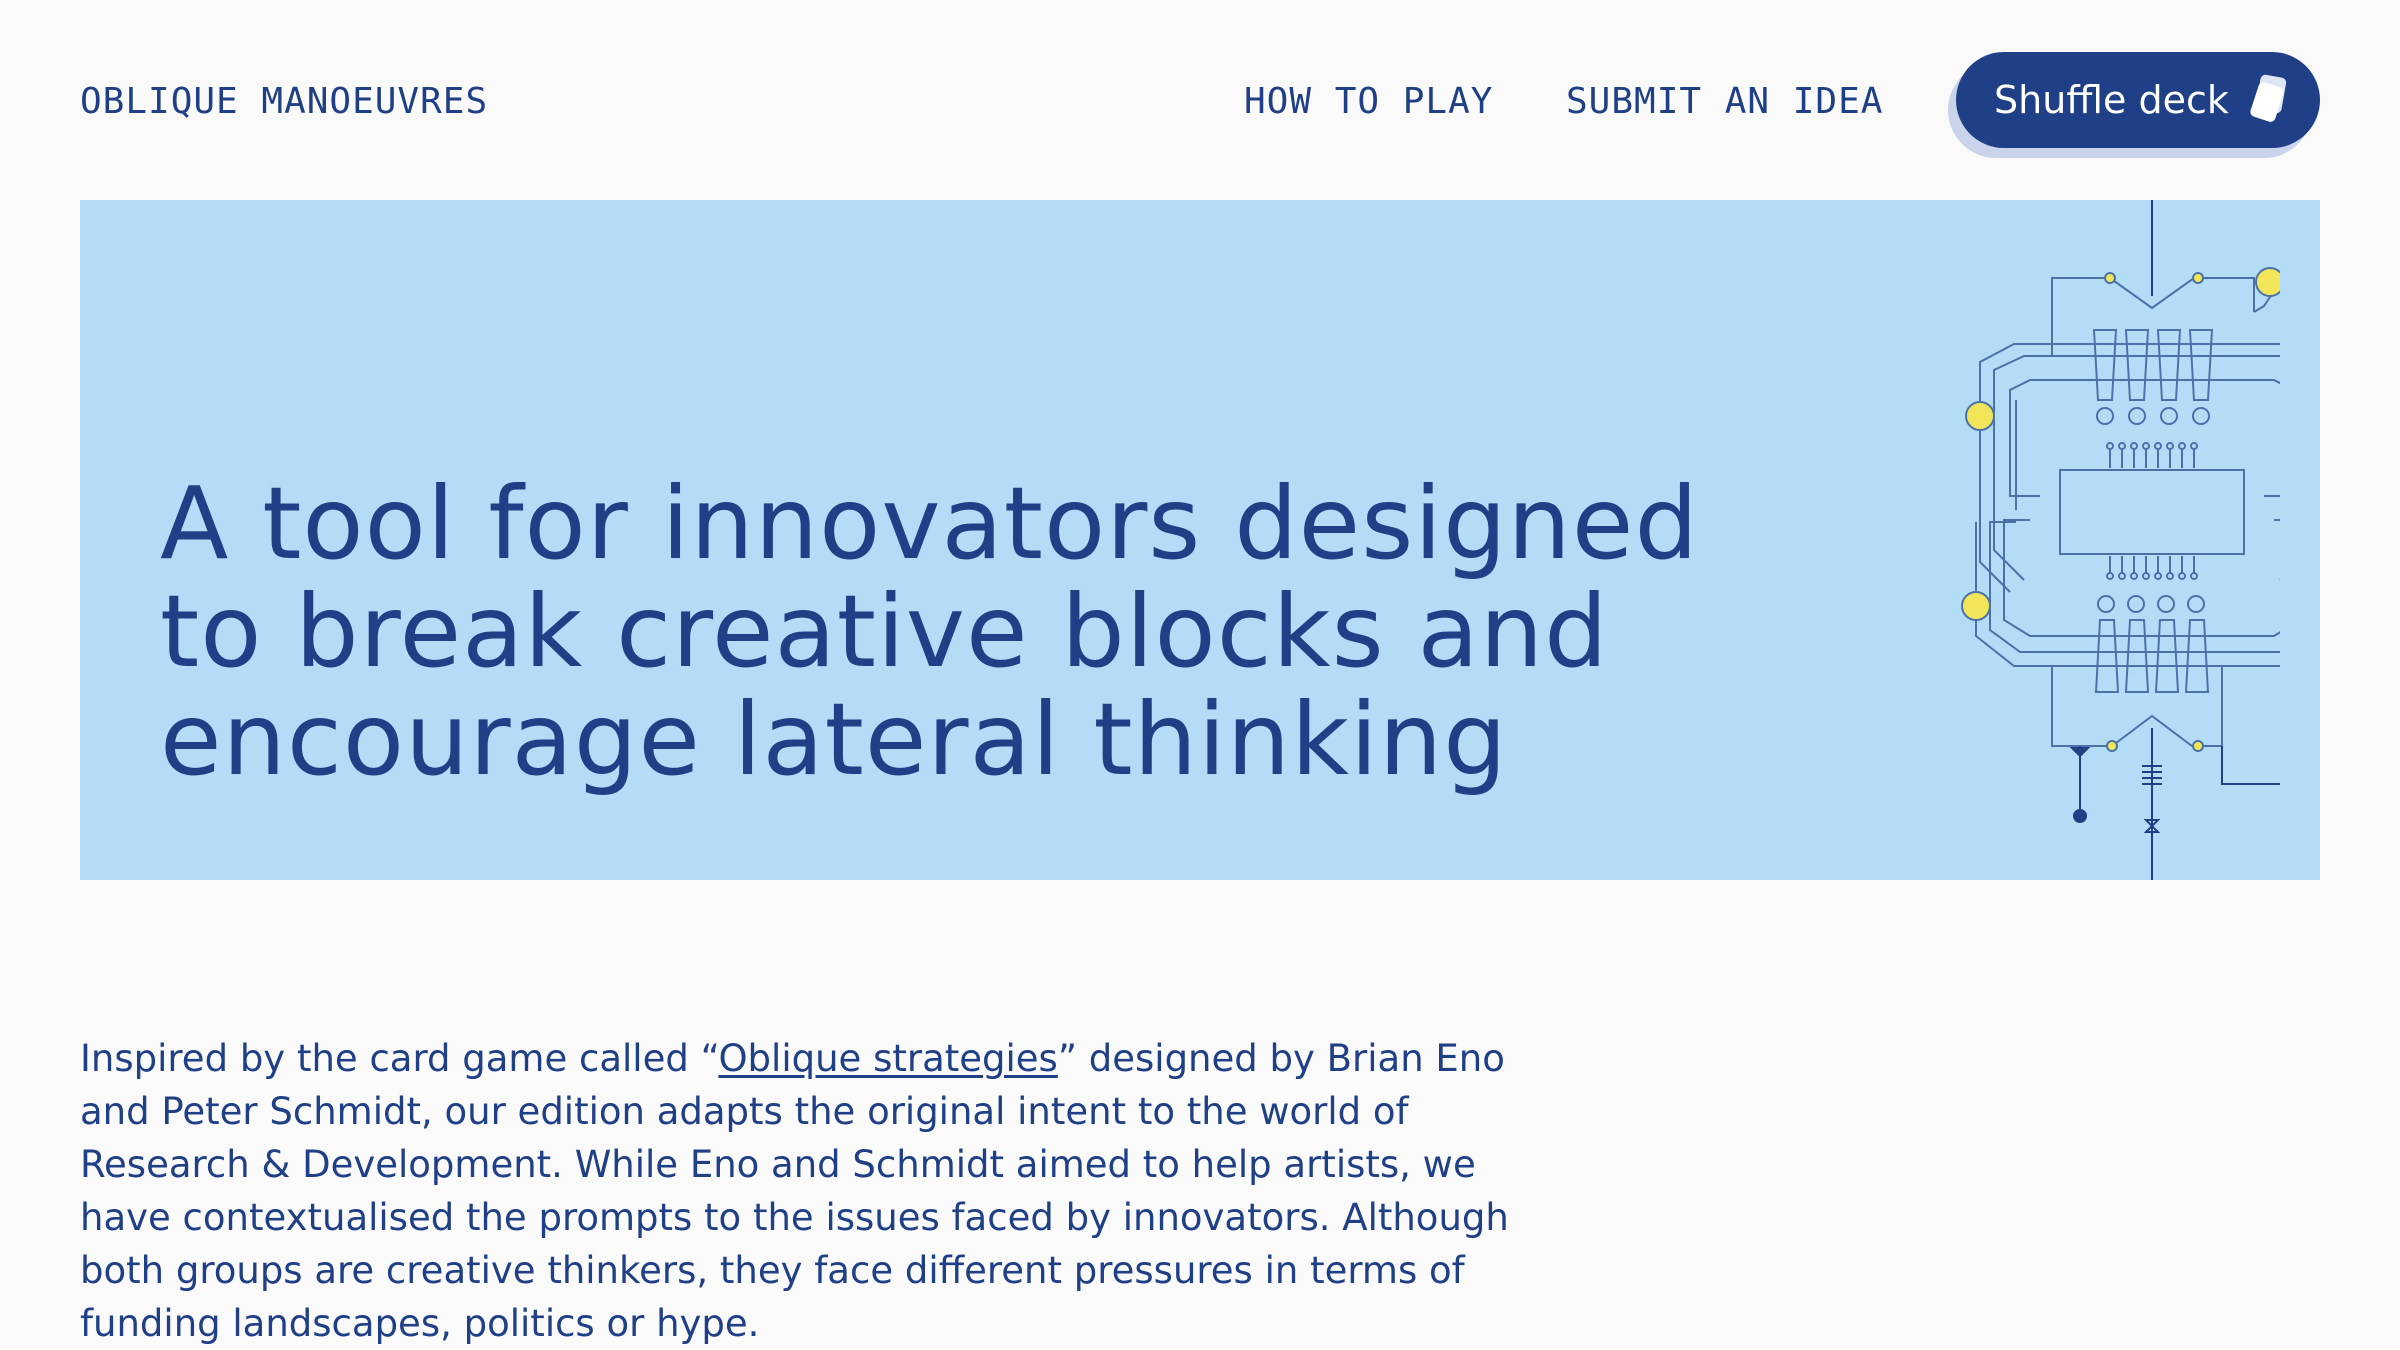  What do you see at coordinates (2120, 540) in the screenshot?
I see `circuit-board-illustration` at bounding box center [2120, 540].